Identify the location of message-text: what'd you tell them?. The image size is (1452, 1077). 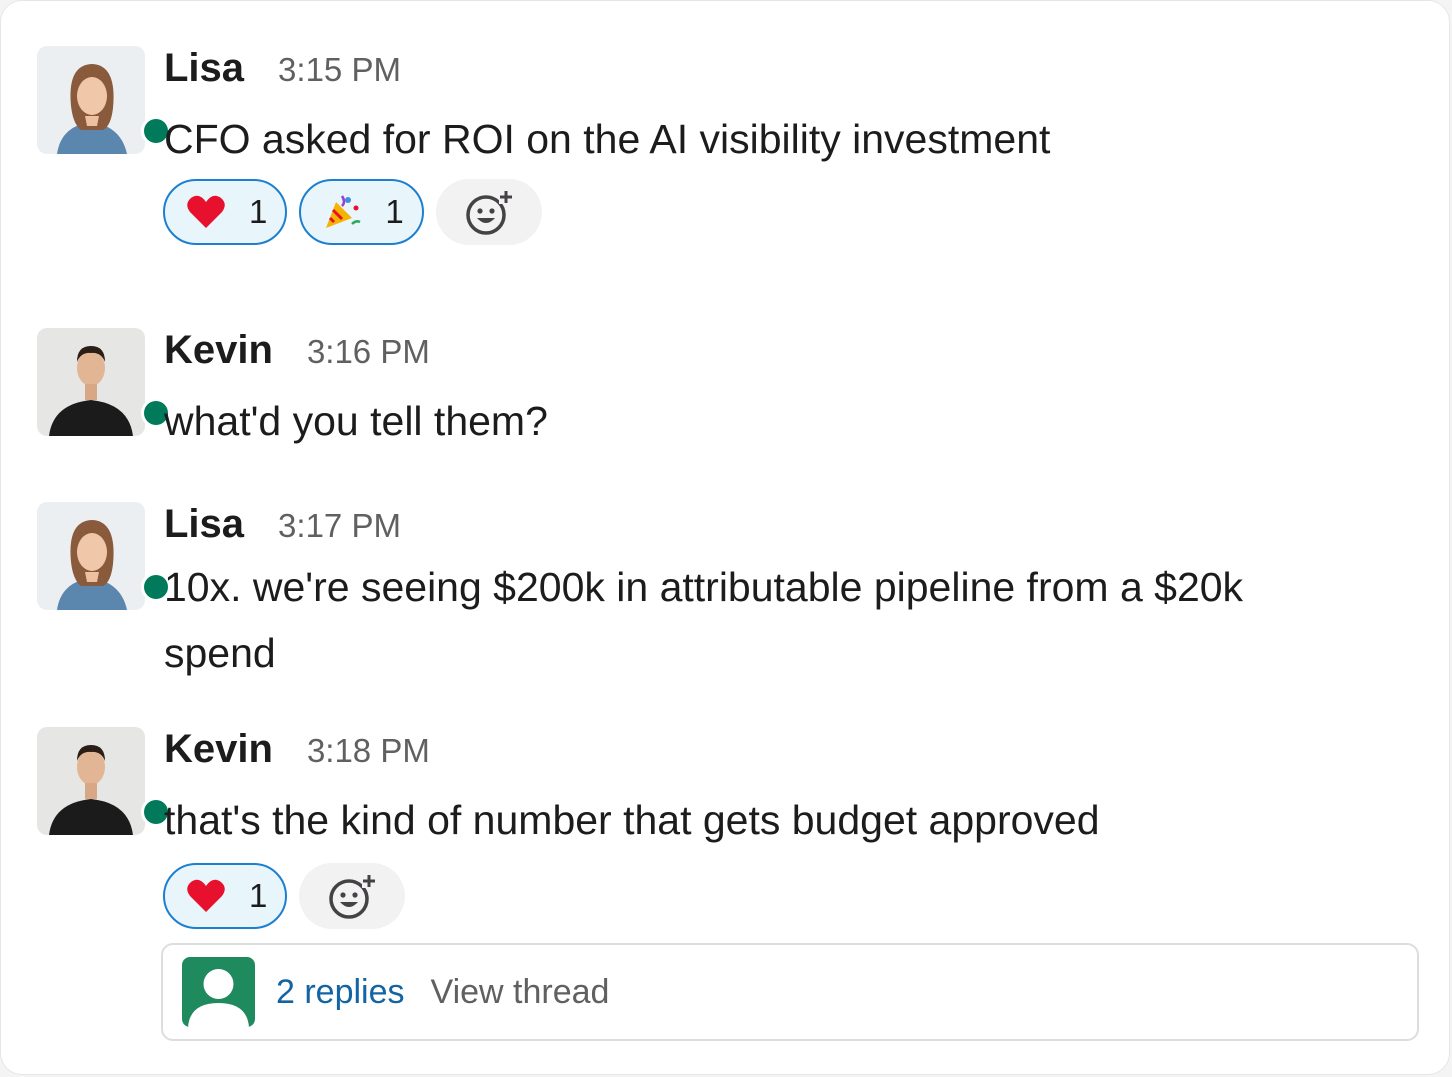
(784, 421).